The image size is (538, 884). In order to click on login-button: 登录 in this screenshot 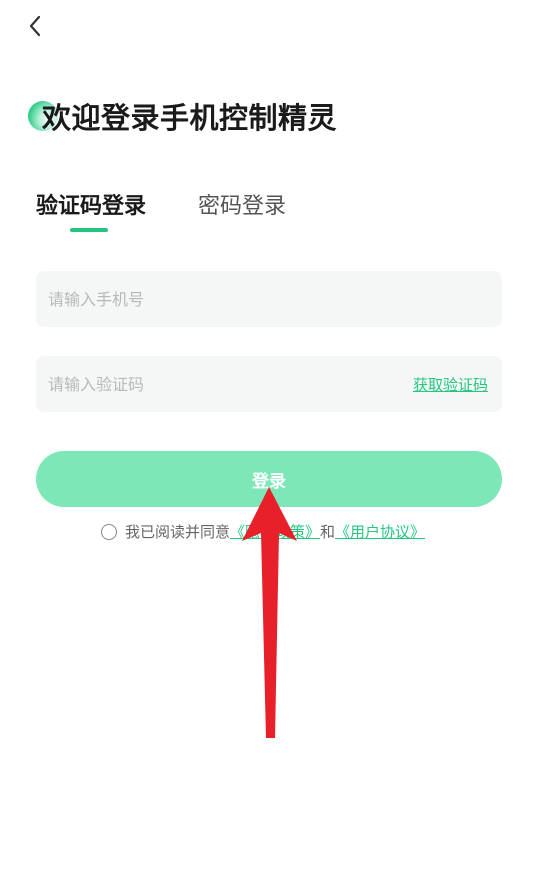, I will do `click(269, 479)`.